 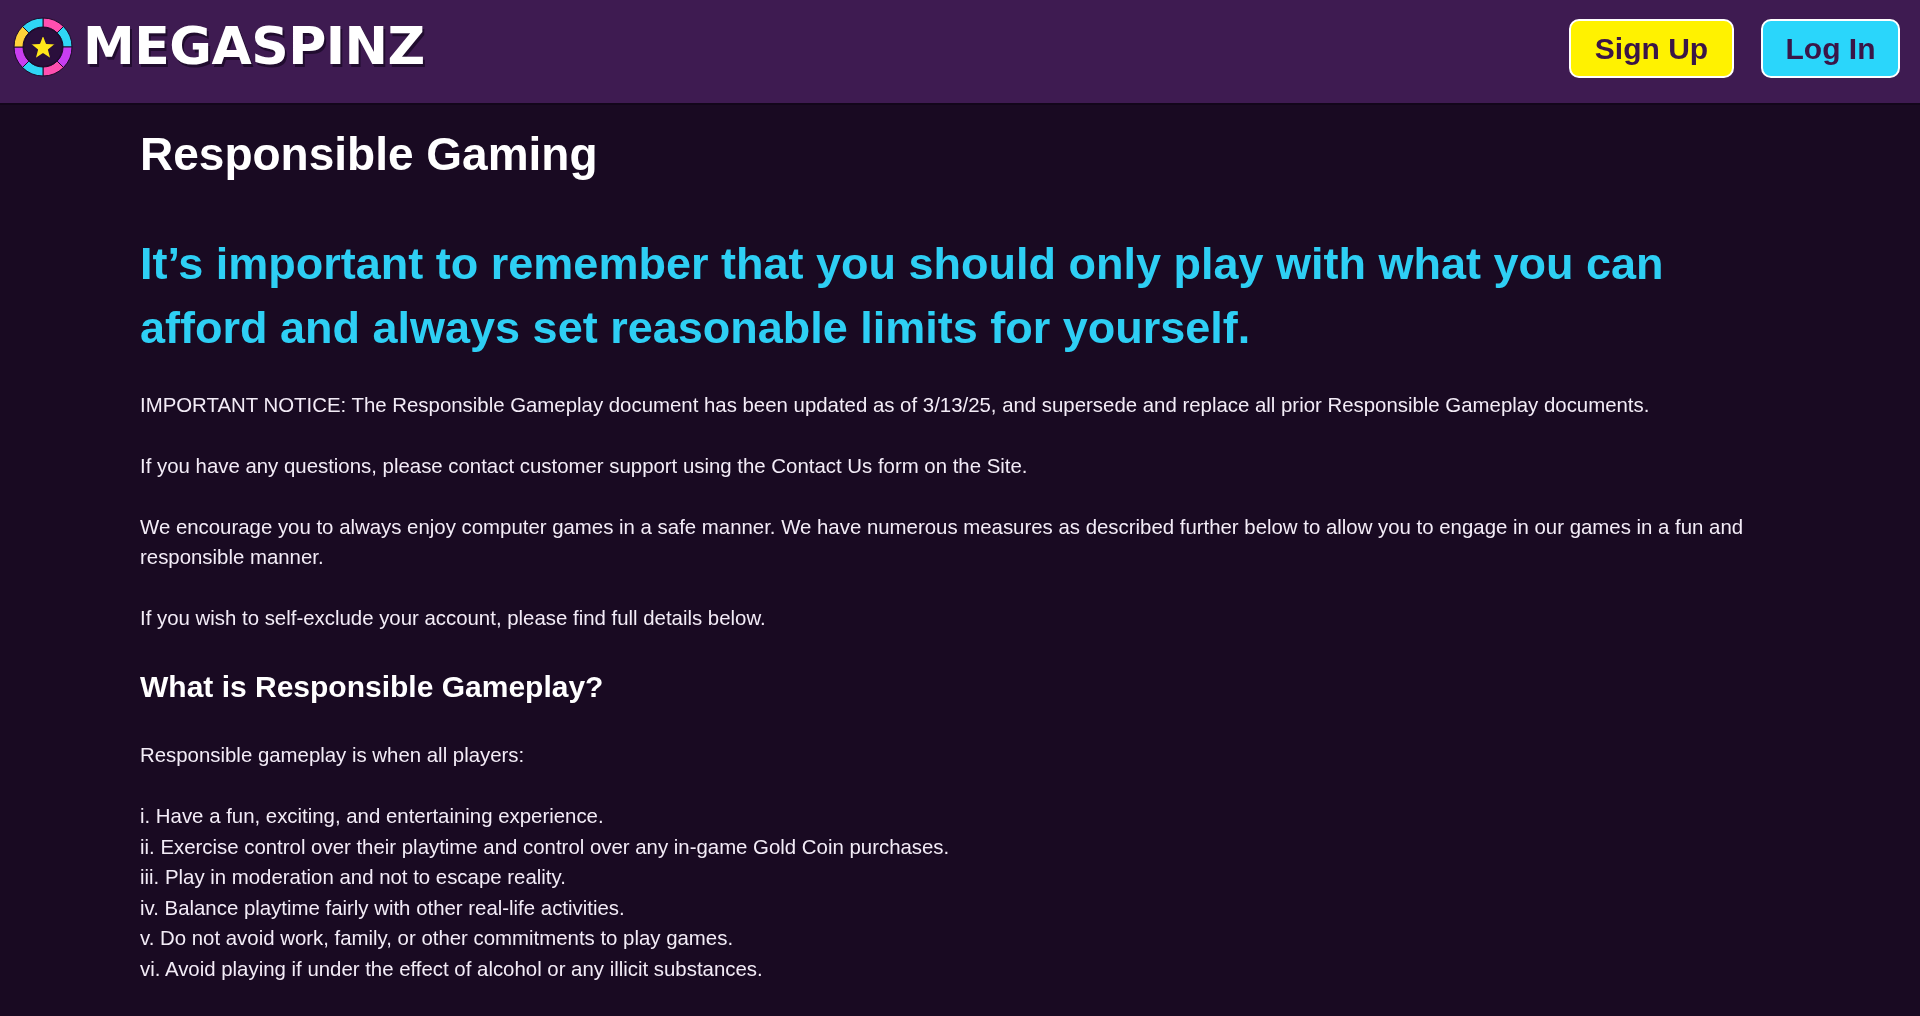 I want to click on sign-up-button: Sign Up, so click(x=1651, y=48).